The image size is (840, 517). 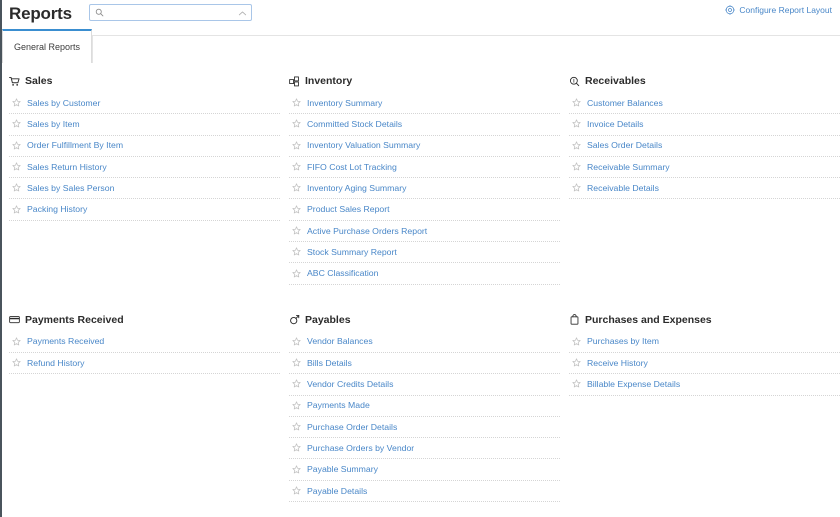 I want to click on list-item: FIFO Cost Lot Tracking, so click(x=424, y=168).